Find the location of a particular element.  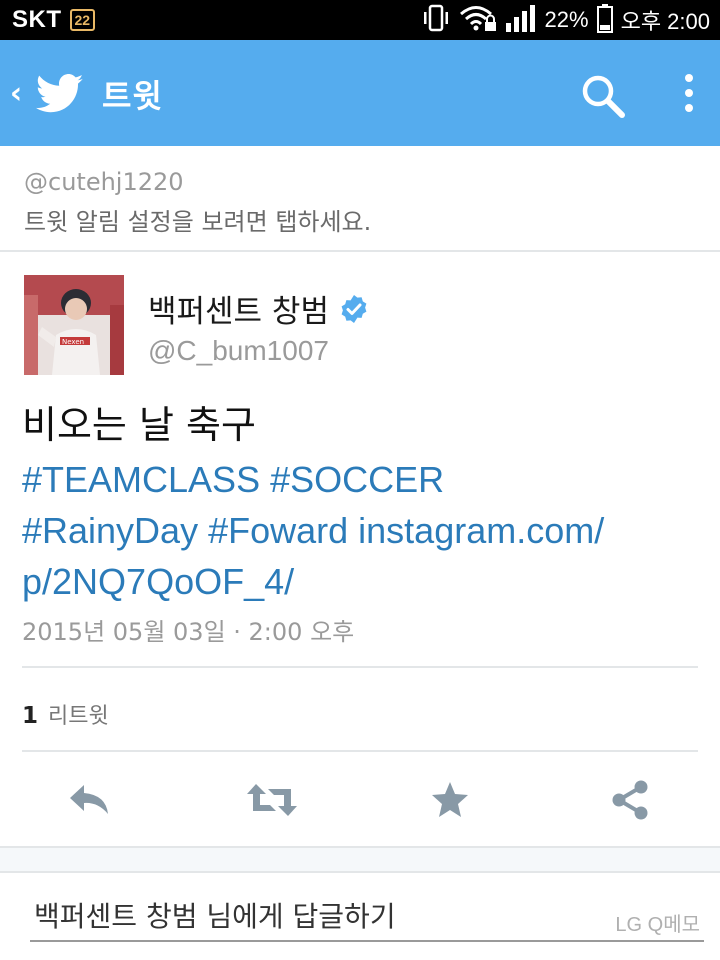

search-button is located at coordinates (603, 96).